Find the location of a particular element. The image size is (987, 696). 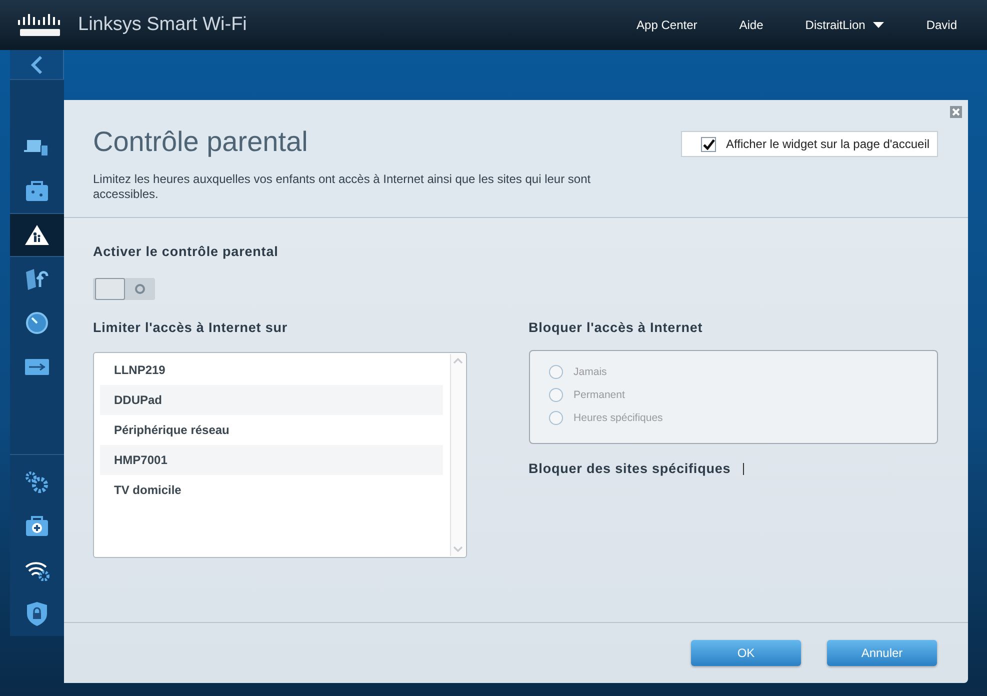

nav-link: App Center is located at coordinates (667, 25).